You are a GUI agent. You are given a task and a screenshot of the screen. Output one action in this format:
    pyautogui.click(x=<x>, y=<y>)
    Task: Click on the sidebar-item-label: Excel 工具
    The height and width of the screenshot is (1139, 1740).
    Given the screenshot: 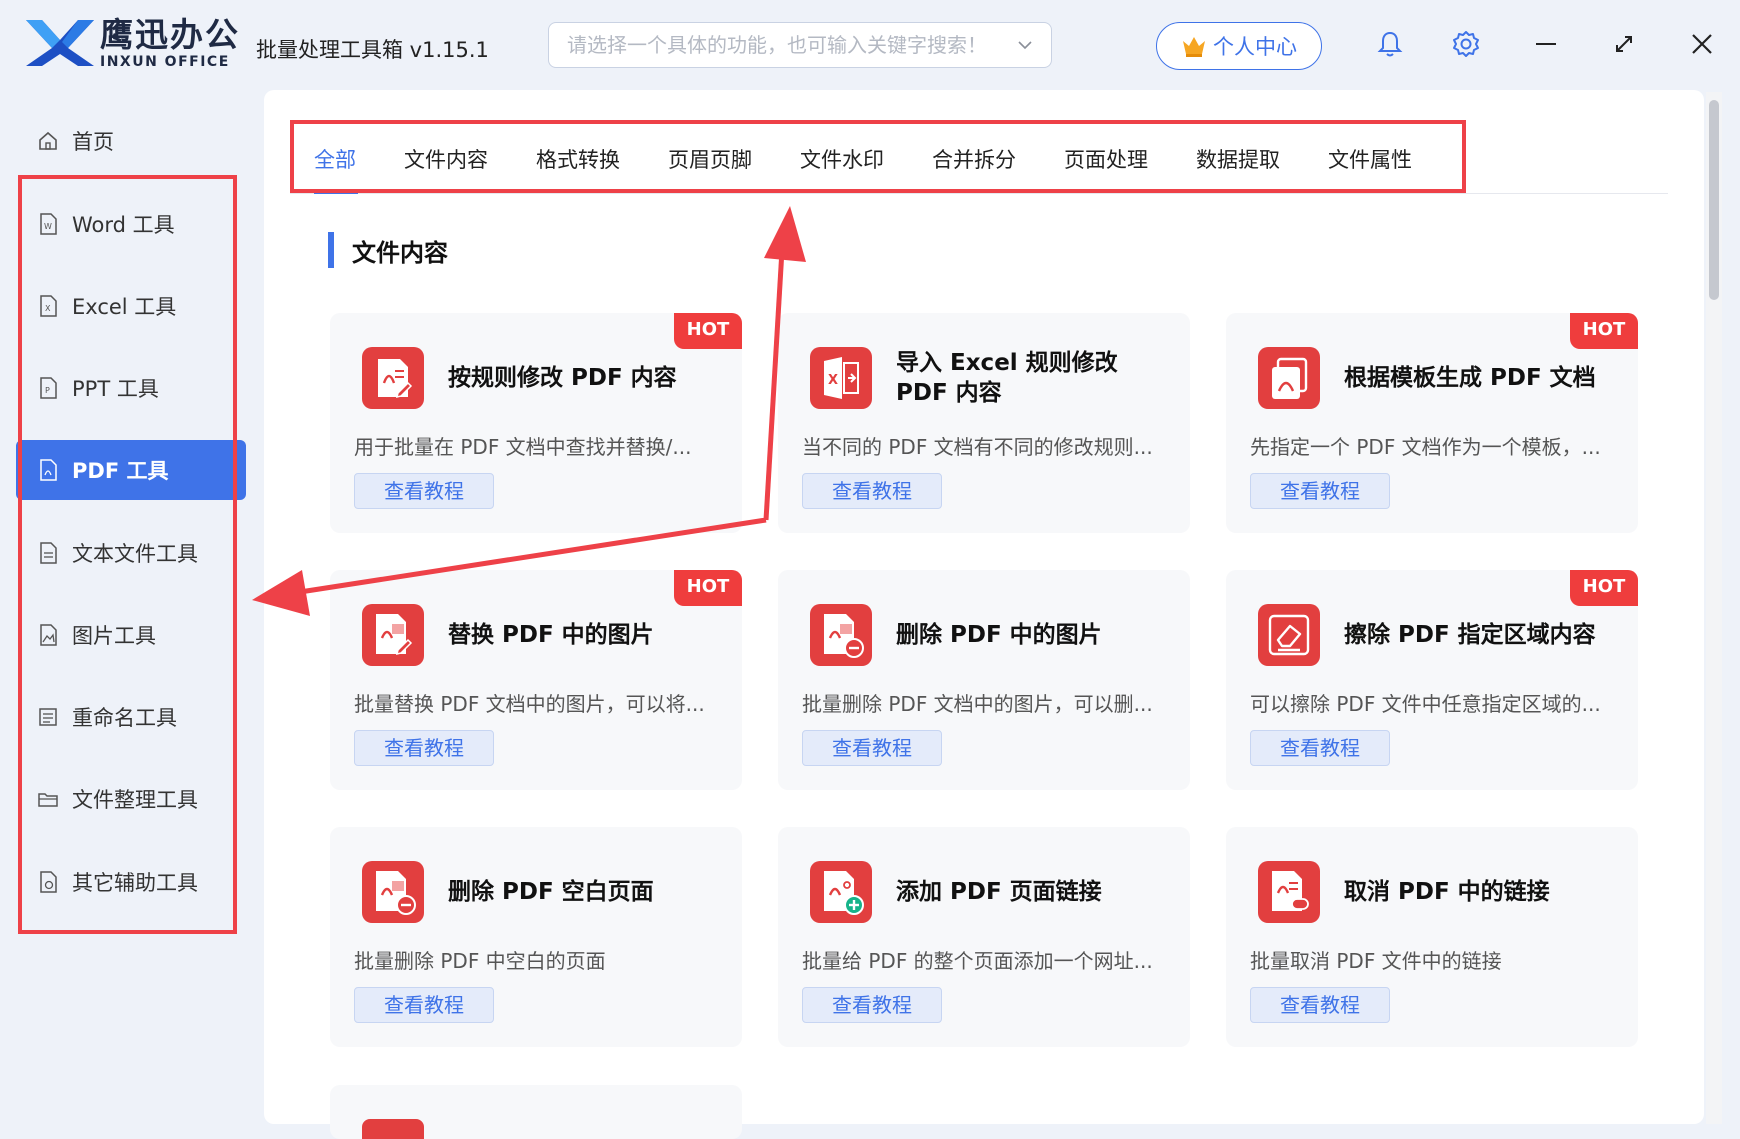 What is the action you would take?
    pyautogui.click(x=124, y=307)
    